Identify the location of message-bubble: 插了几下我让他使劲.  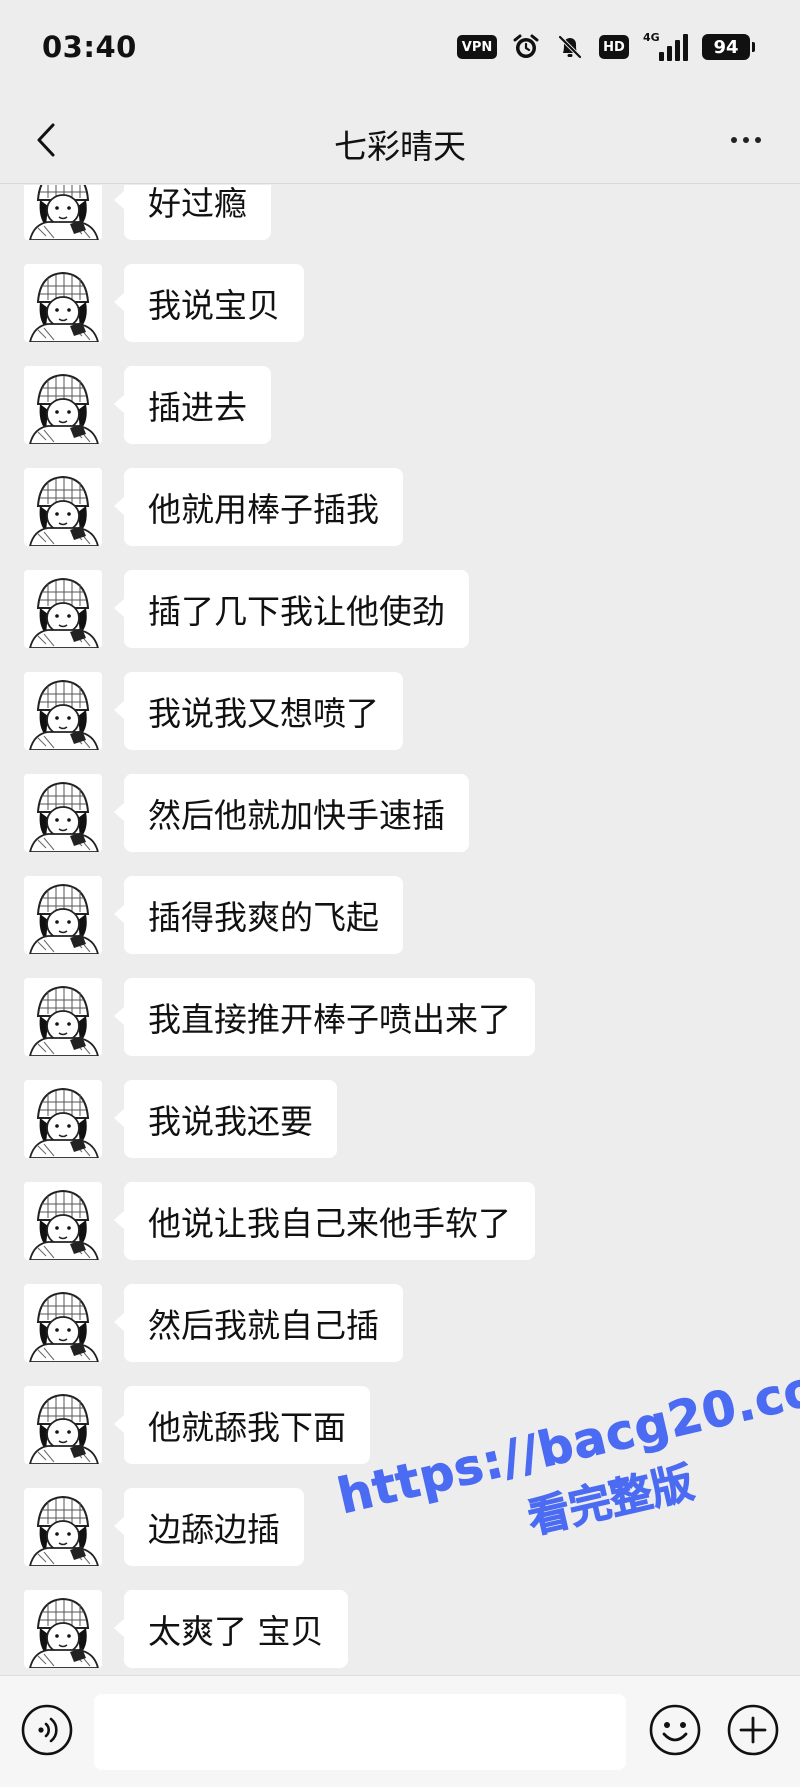
(291, 609).